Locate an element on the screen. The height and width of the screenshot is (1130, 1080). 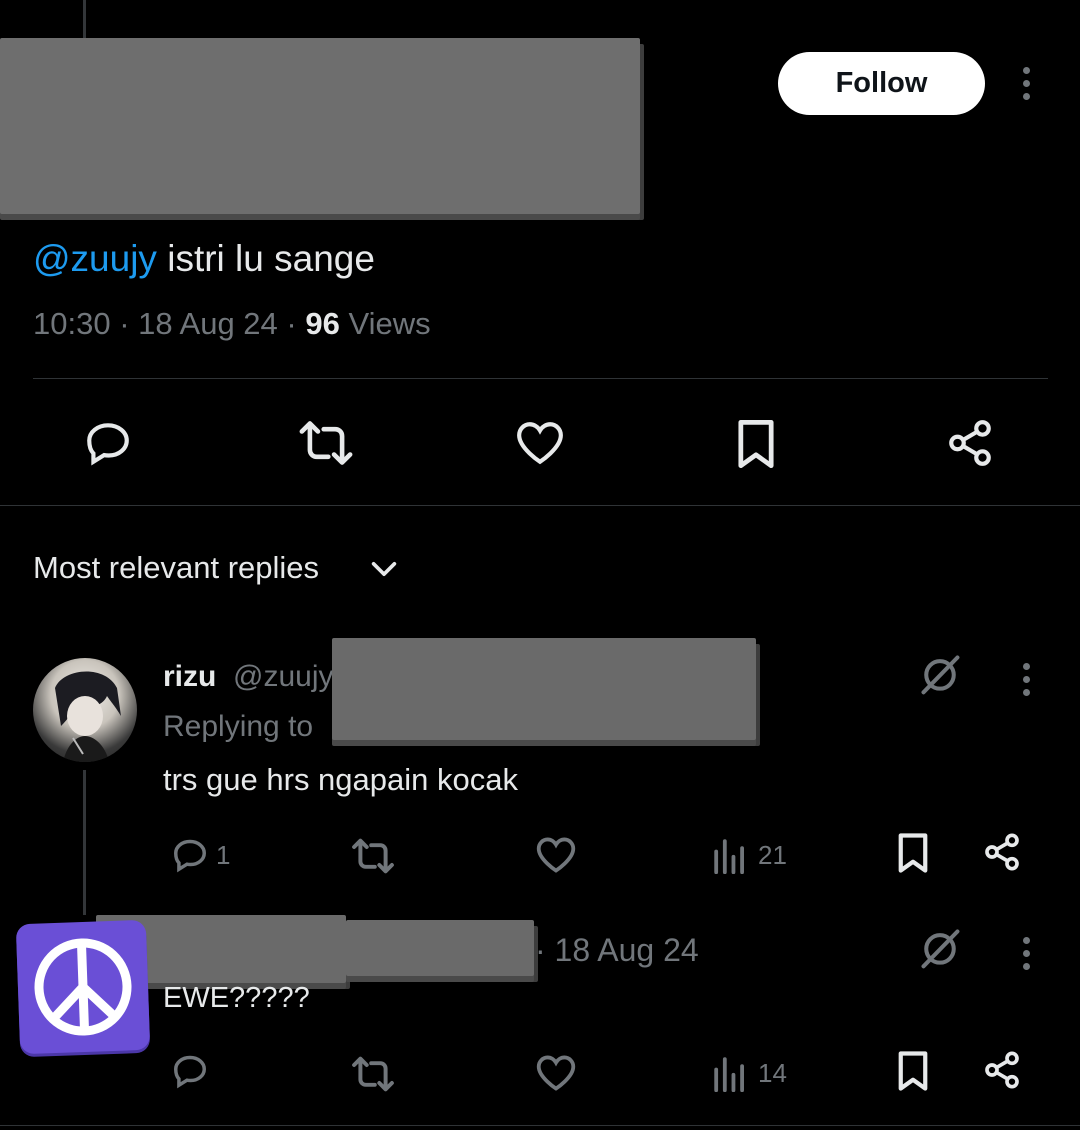
sort-replies-dropdown: Most relevant replies is located at coordinates (176, 568).